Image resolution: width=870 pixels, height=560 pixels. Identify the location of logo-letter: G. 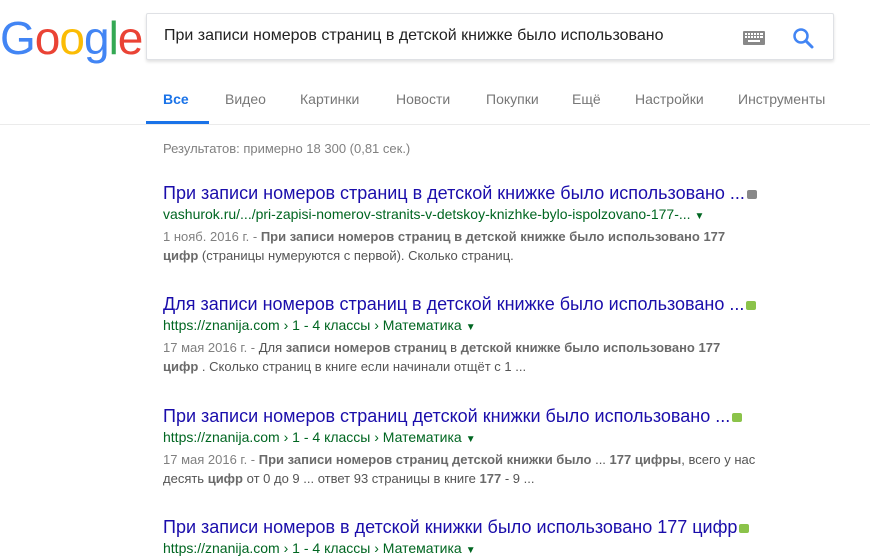
(18, 38).